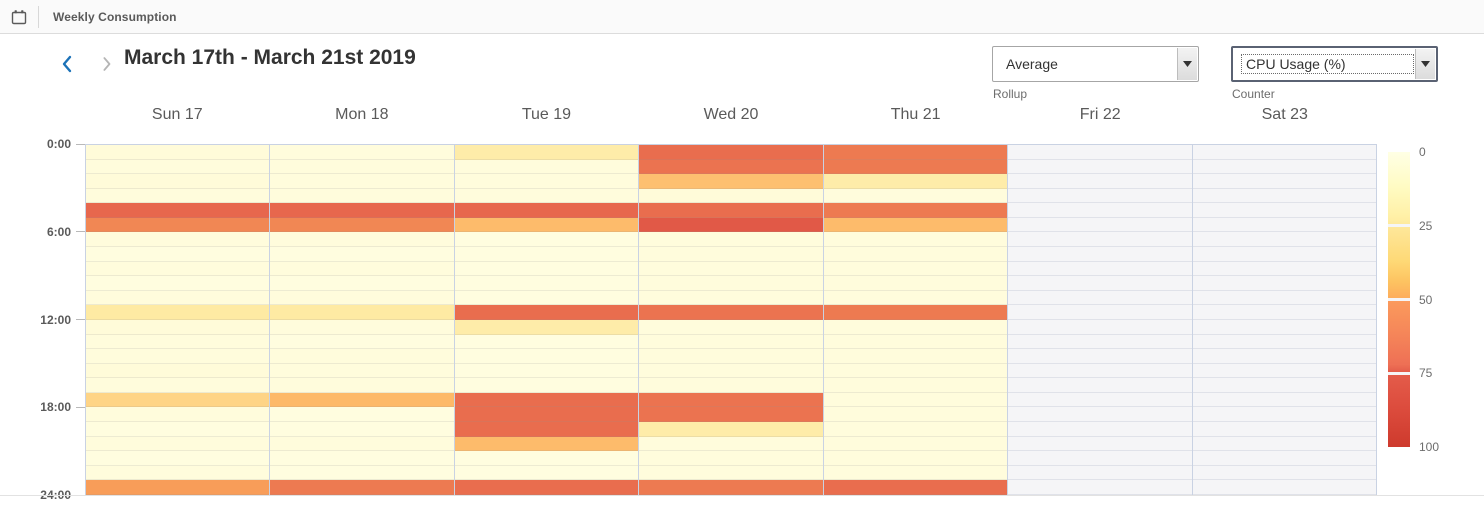 The image size is (1484, 531). I want to click on rollup-select: Average, so click(1095, 64).